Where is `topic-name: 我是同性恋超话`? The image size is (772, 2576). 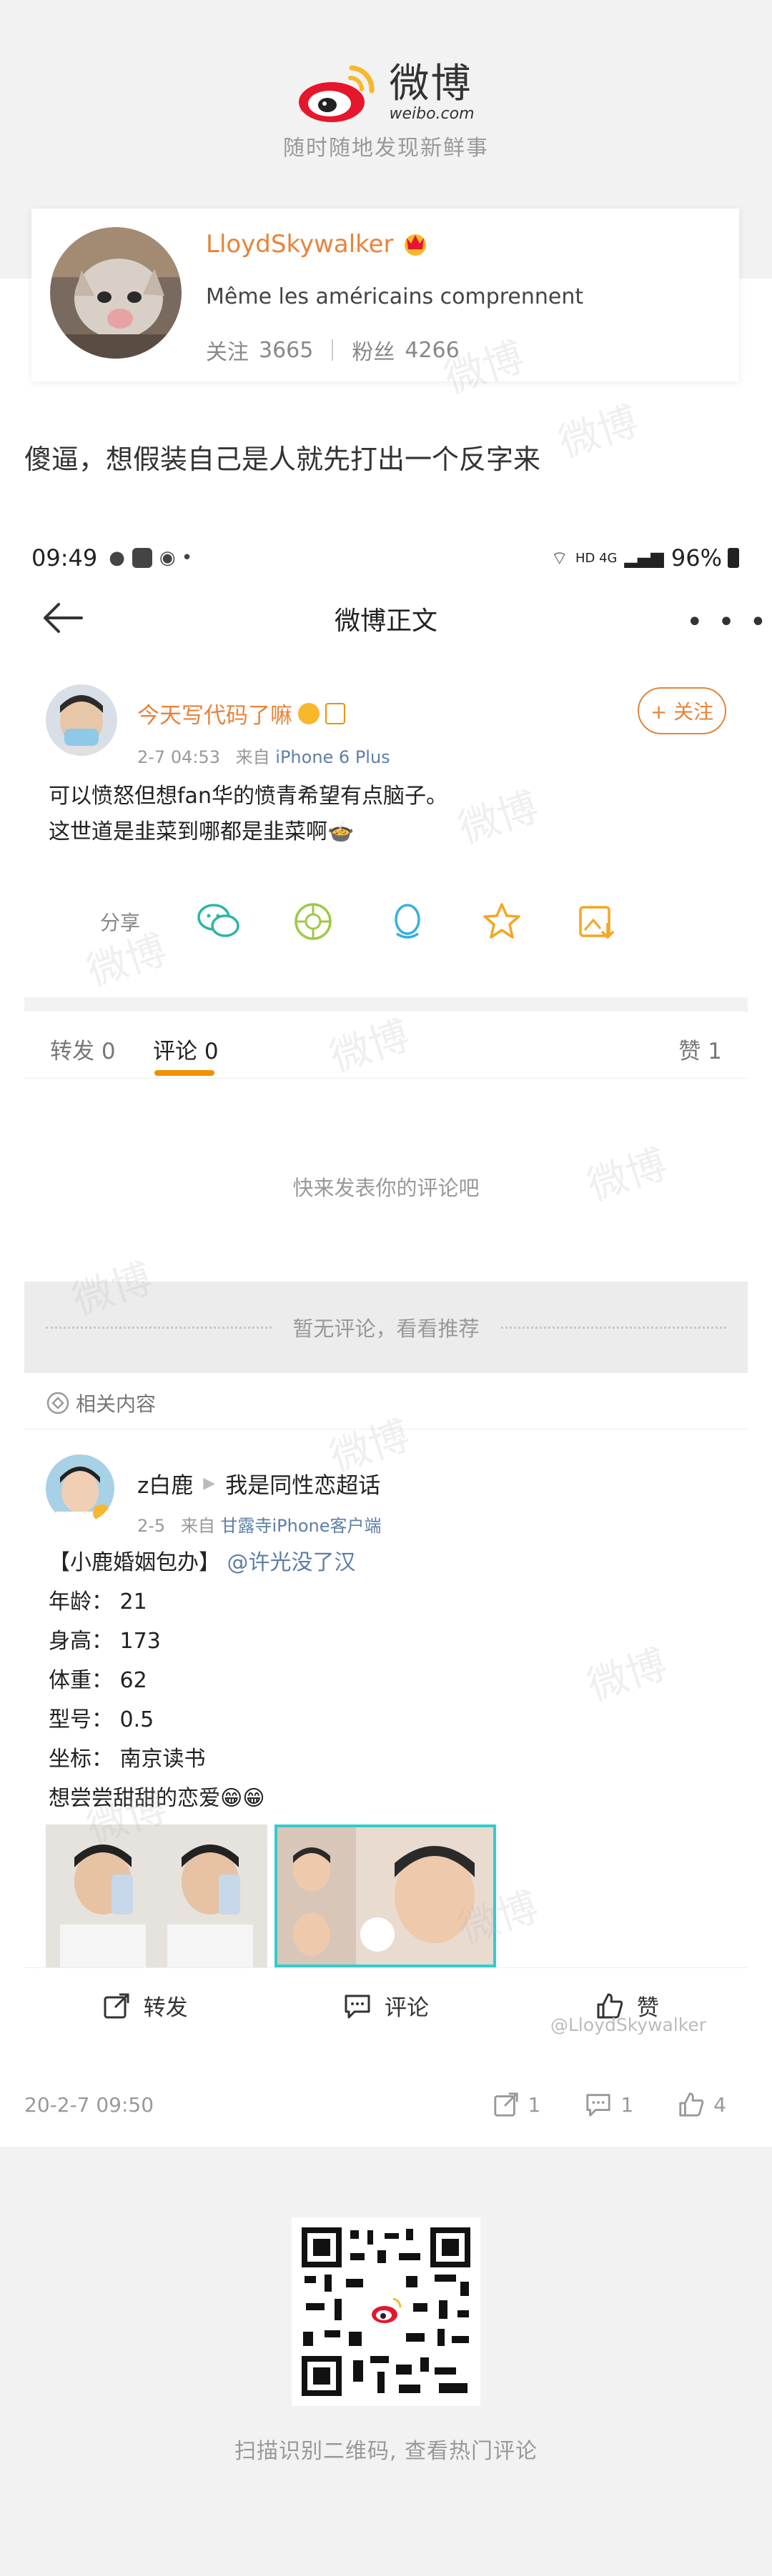
topic-name: 我是同性恋超话 is located at coordinates (302, 1483).